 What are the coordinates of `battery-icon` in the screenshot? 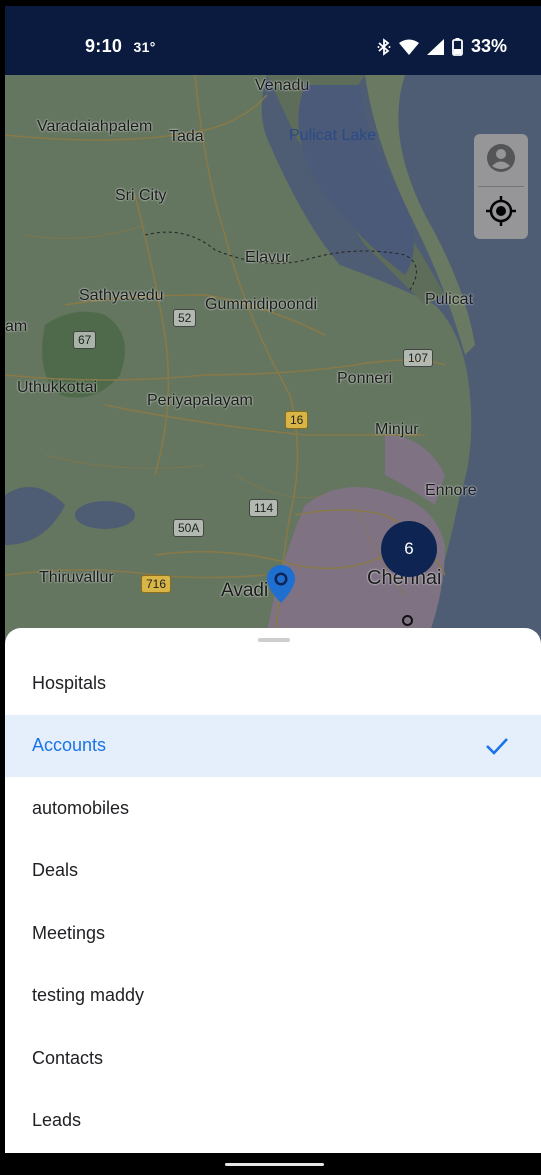 It's located at (457, 46).